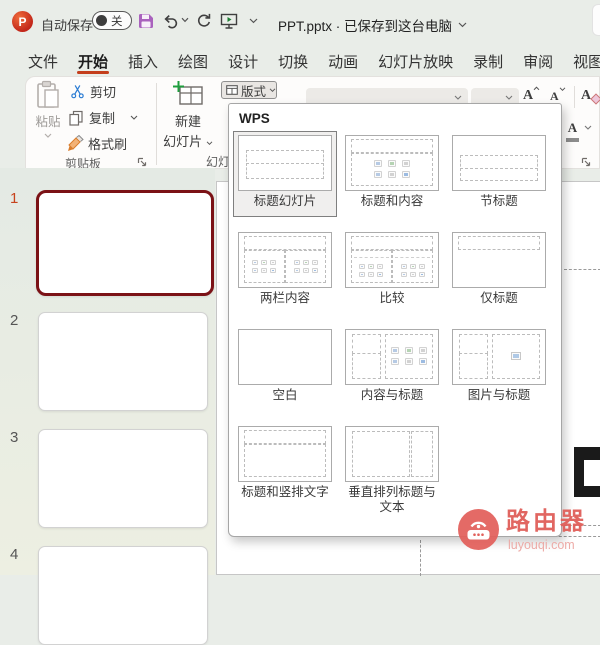  Describe the element at coordinates (285, 395) in the screenshot. I see `layout-option-label: 空白` at that location.